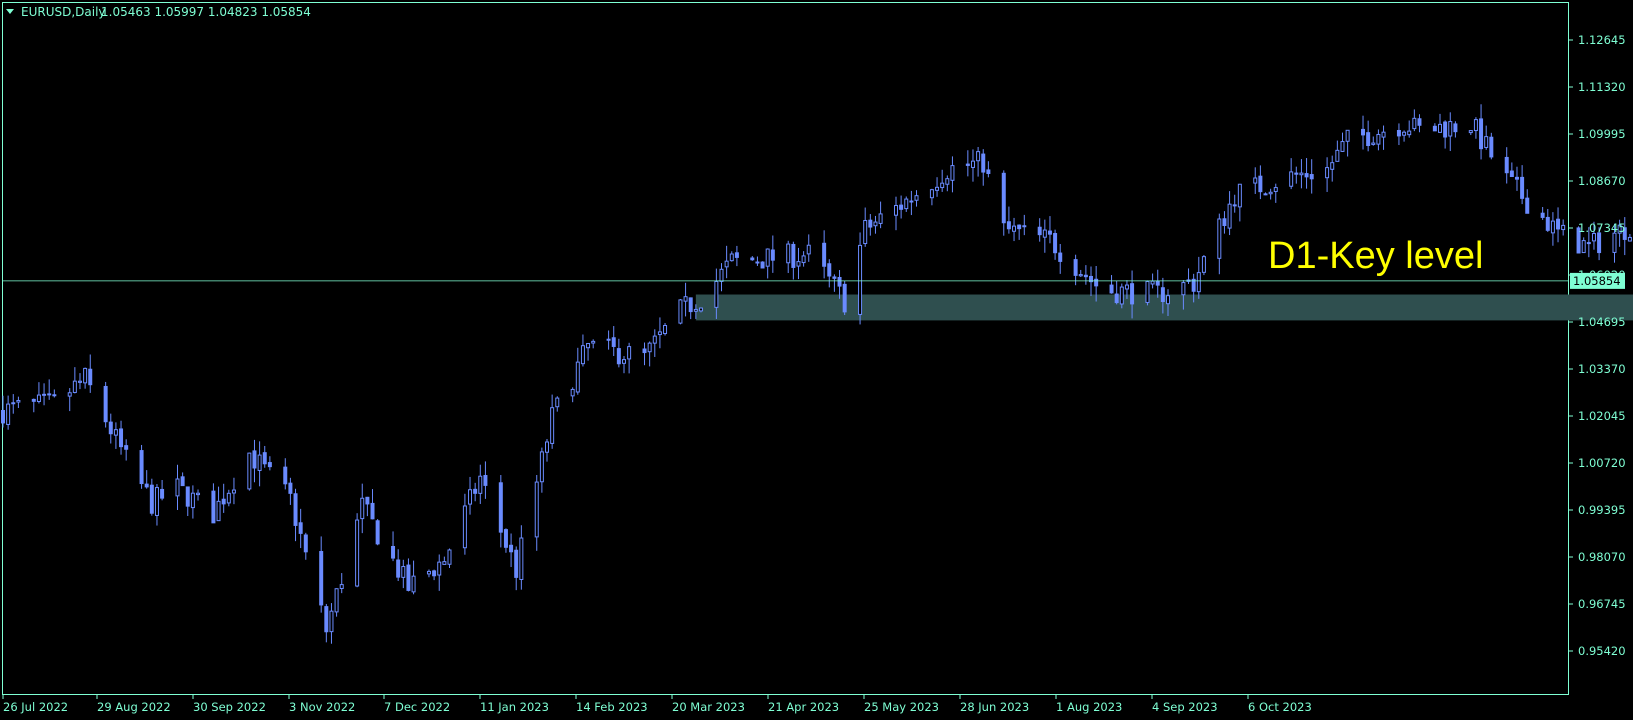  Describe the element at coordinates (1602, 604) in the screenshot. I see `y-tick-label: 0.96745` at that location.